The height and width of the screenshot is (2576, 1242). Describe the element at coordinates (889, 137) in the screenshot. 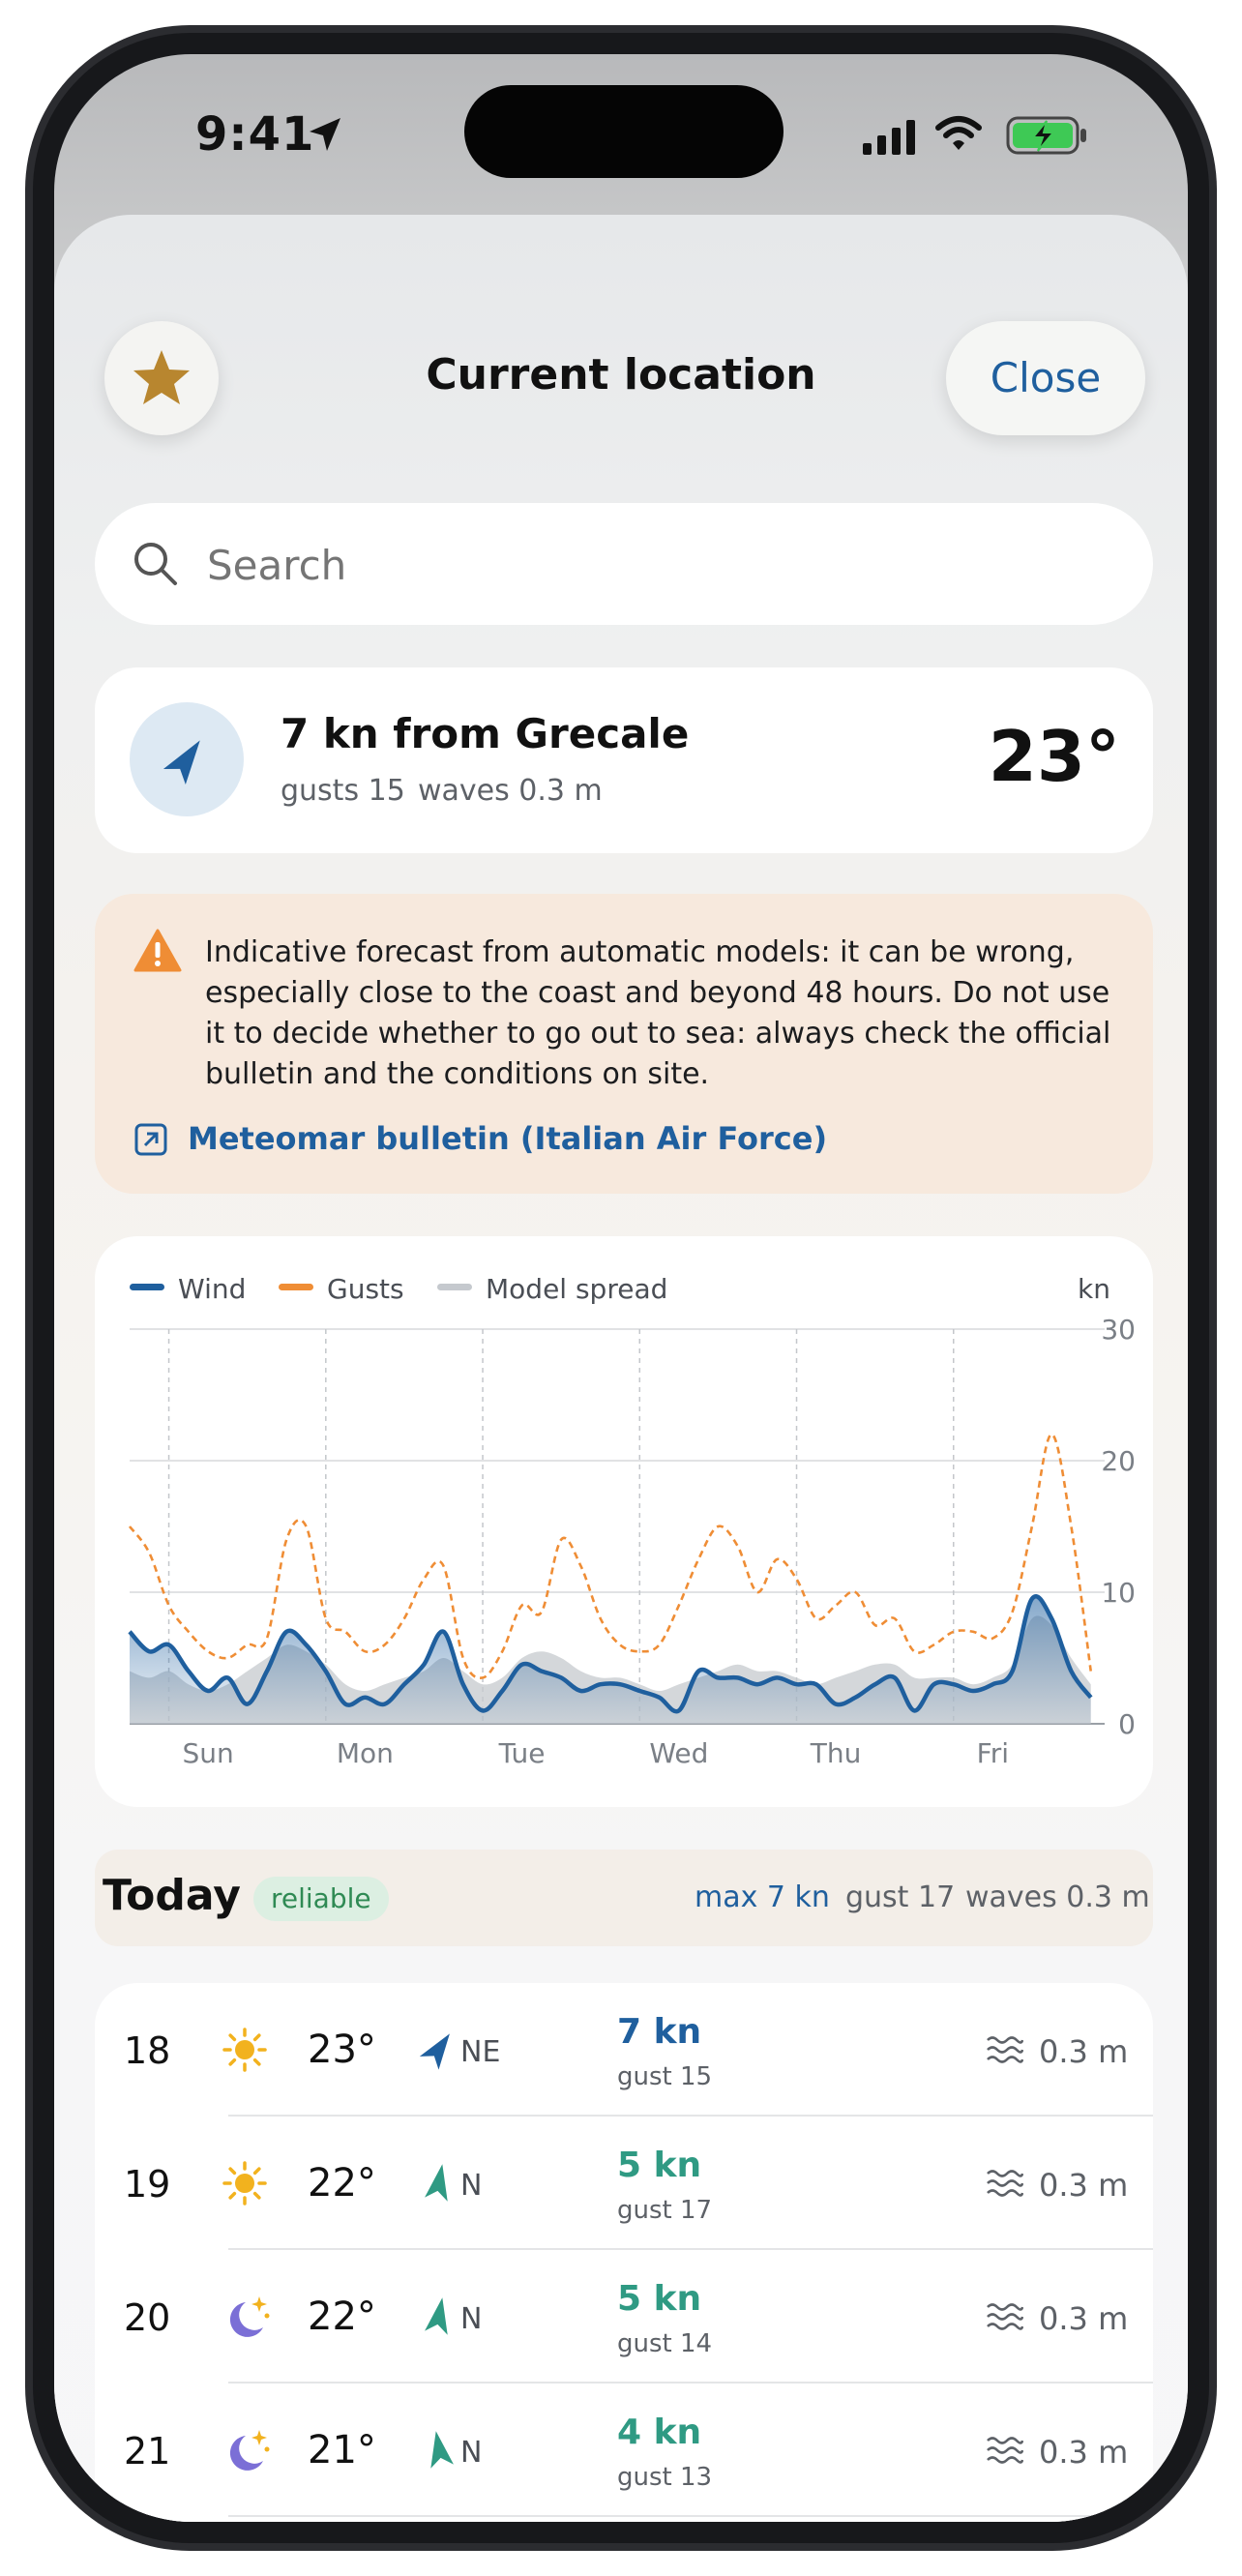

I see `signal-icon` at that location.